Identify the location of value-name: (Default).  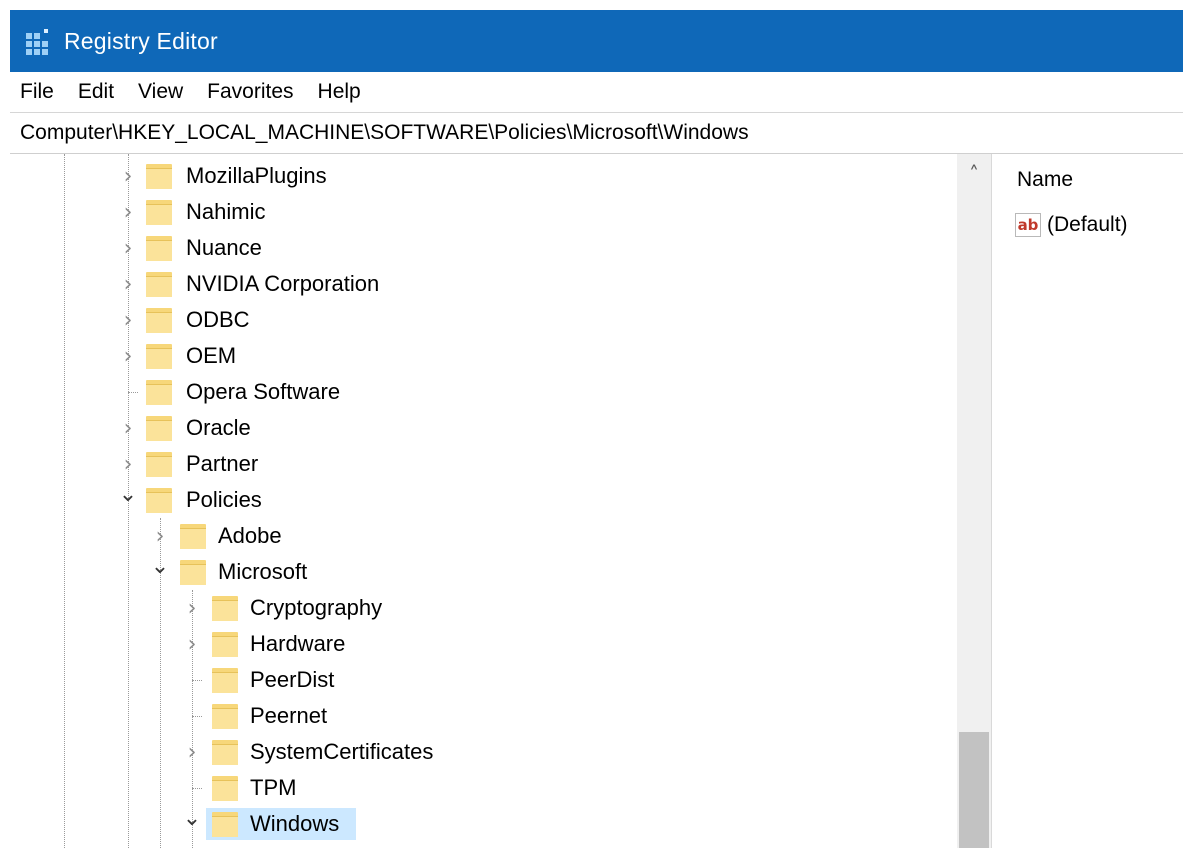
(1087, 224).